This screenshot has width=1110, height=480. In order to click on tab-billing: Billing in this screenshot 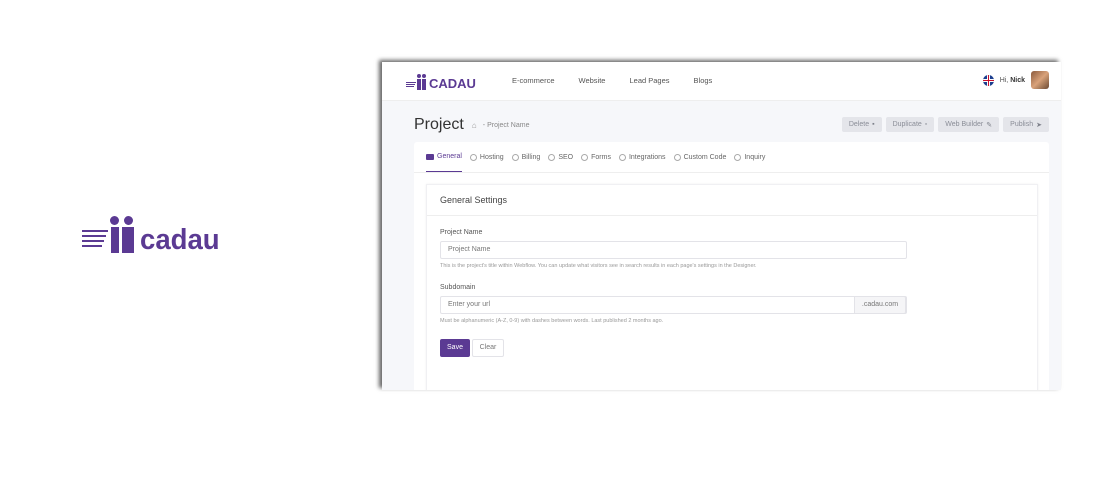, I will do `click(526, 157)`.